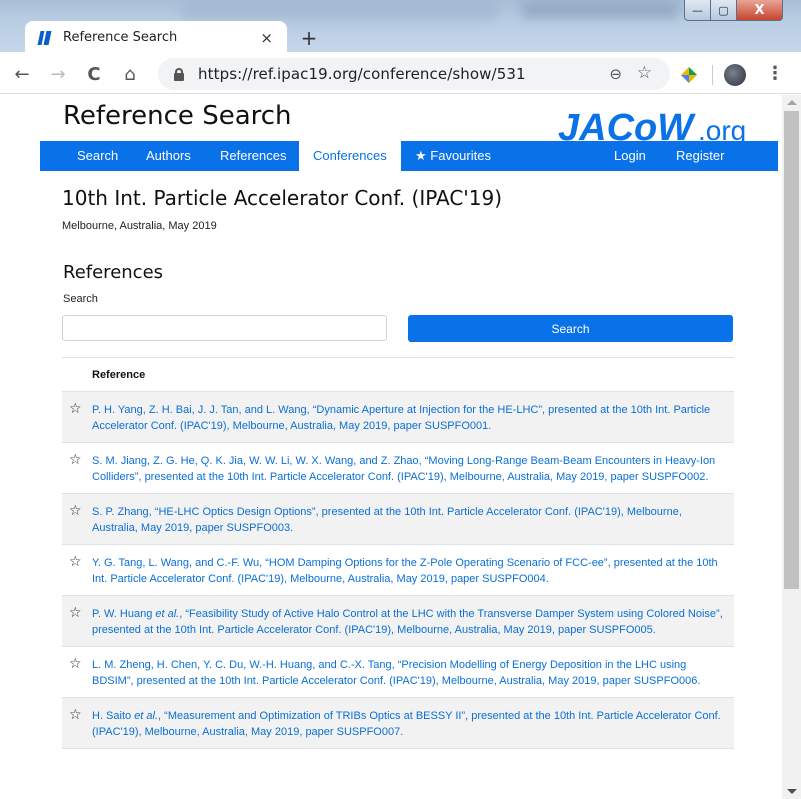 The width and height of the screenshot is (801, 799). Describe the element at coordinates (97, 156) in the screenshot. I see `nav-search: Search` at that location.